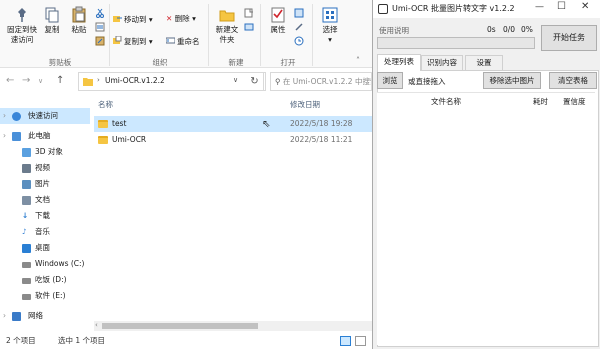 The width and height of the screenshot is (600, 349). What do you see at coordinates (49, 151) in the screenshot?
I see `nav-label: 3D 对象` at bounding box center [49, 151].